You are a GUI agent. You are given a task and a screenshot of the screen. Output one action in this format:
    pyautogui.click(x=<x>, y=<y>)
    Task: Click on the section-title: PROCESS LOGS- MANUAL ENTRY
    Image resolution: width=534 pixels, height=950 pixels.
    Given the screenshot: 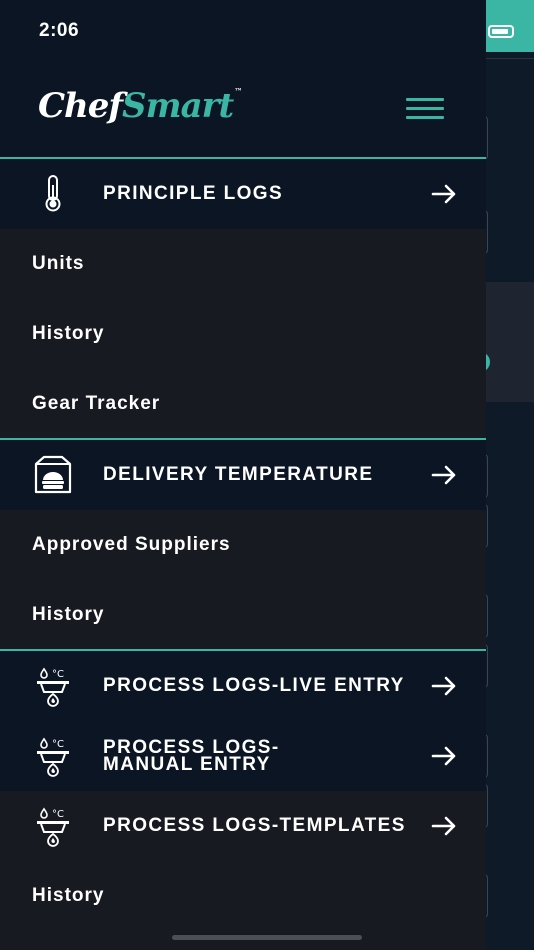 What is the action you would take?
    pyautogui.click(x=191, y=756)
    